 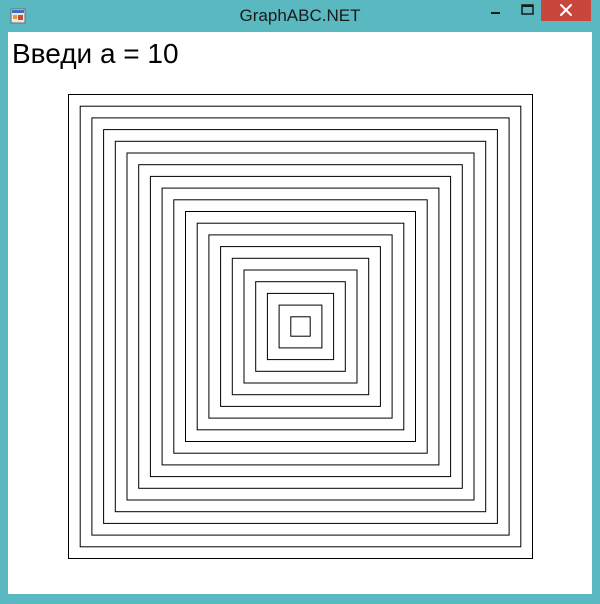 I want to click on title-bar: GraphABC.NET, so click(x=300, y=16).